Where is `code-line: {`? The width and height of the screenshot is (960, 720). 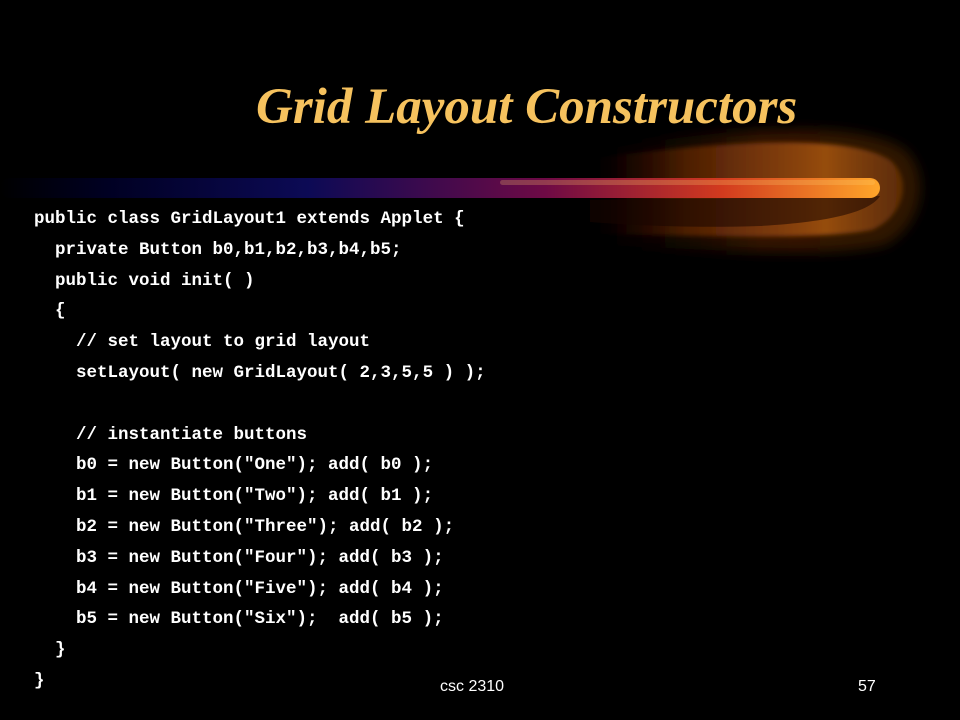 code-line: { is located at coordinates (50, 311).